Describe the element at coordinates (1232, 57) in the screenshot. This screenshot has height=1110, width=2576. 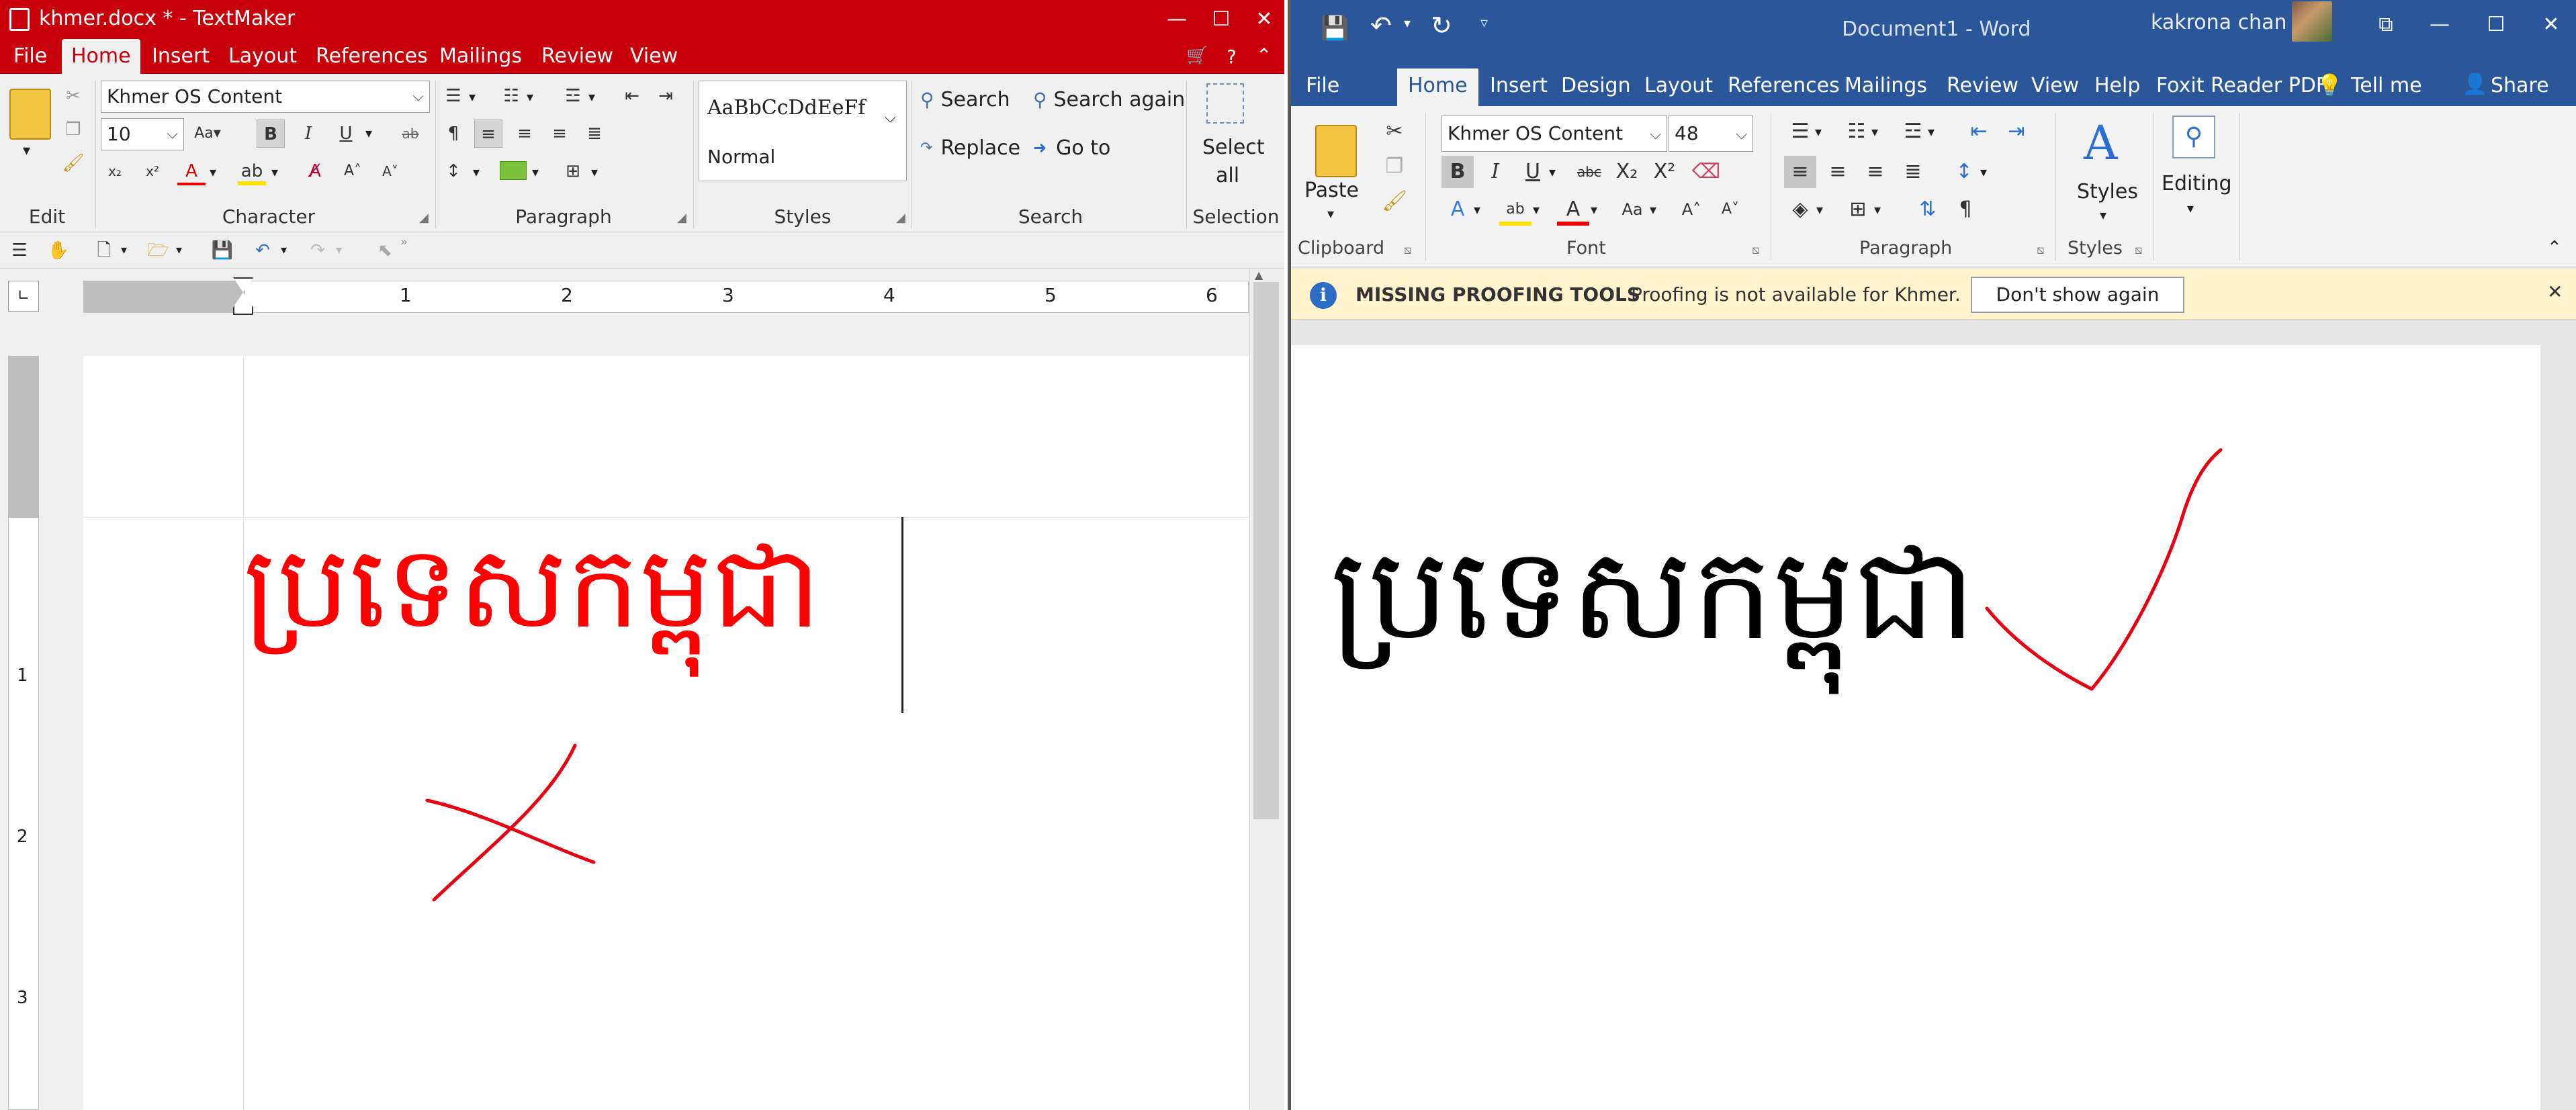
I see `help-icon: ?` at that location.